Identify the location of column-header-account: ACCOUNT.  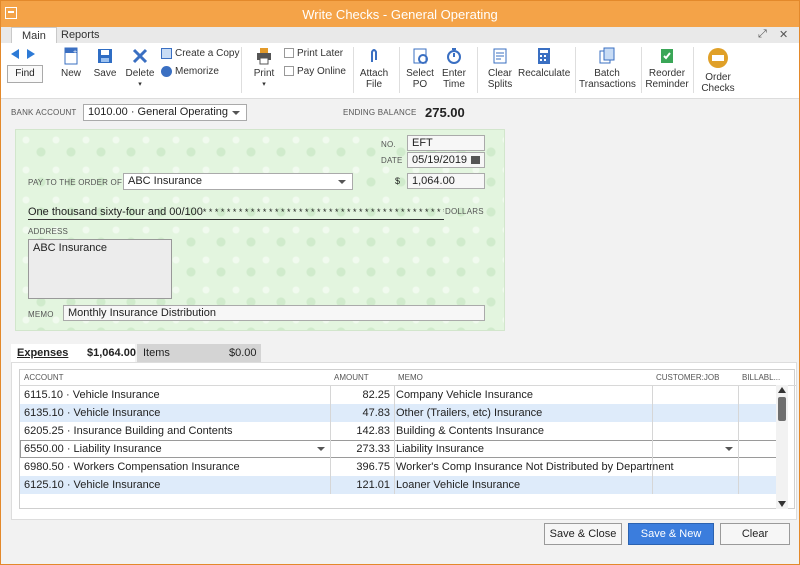
(175, 378).